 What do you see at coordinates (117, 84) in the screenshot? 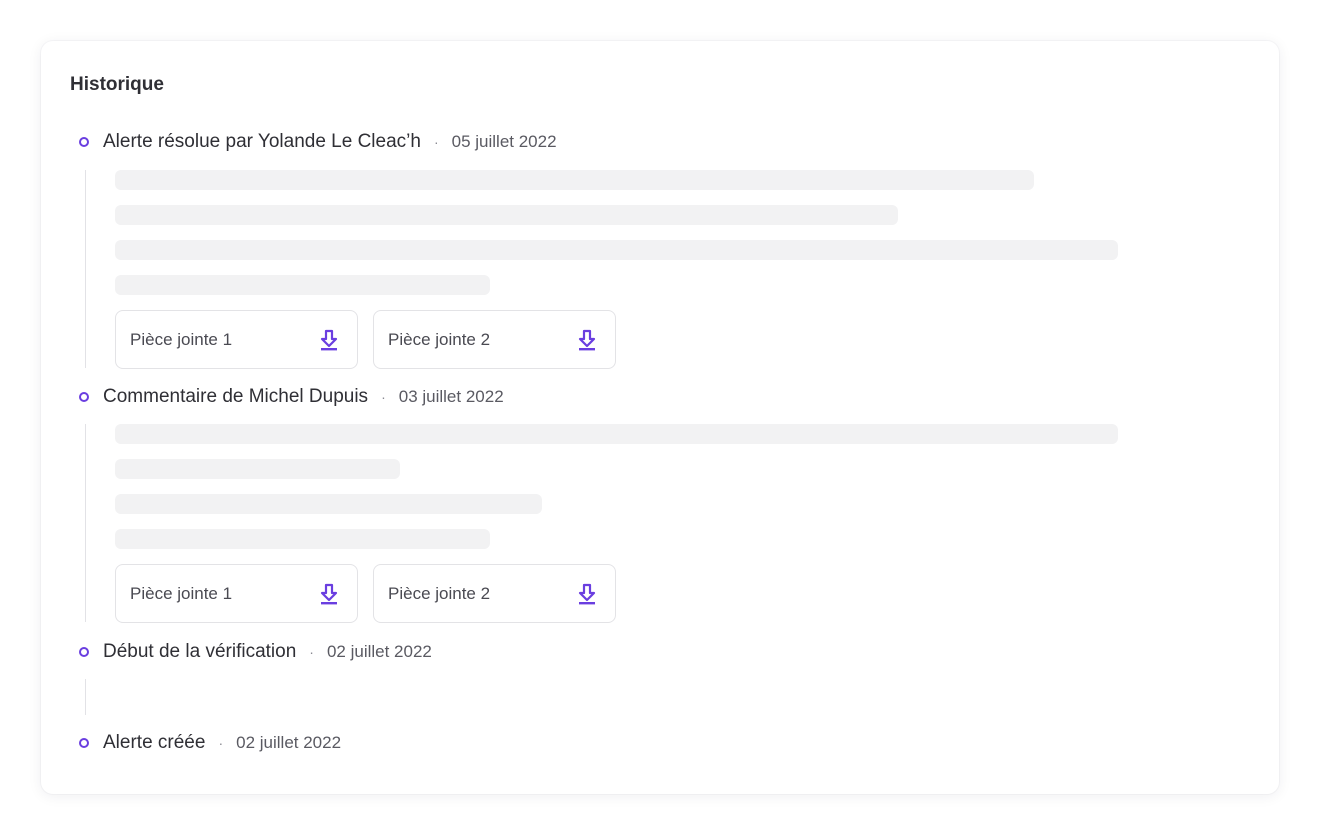
I see `history-title: Historique` at bounding box center [117, 84].